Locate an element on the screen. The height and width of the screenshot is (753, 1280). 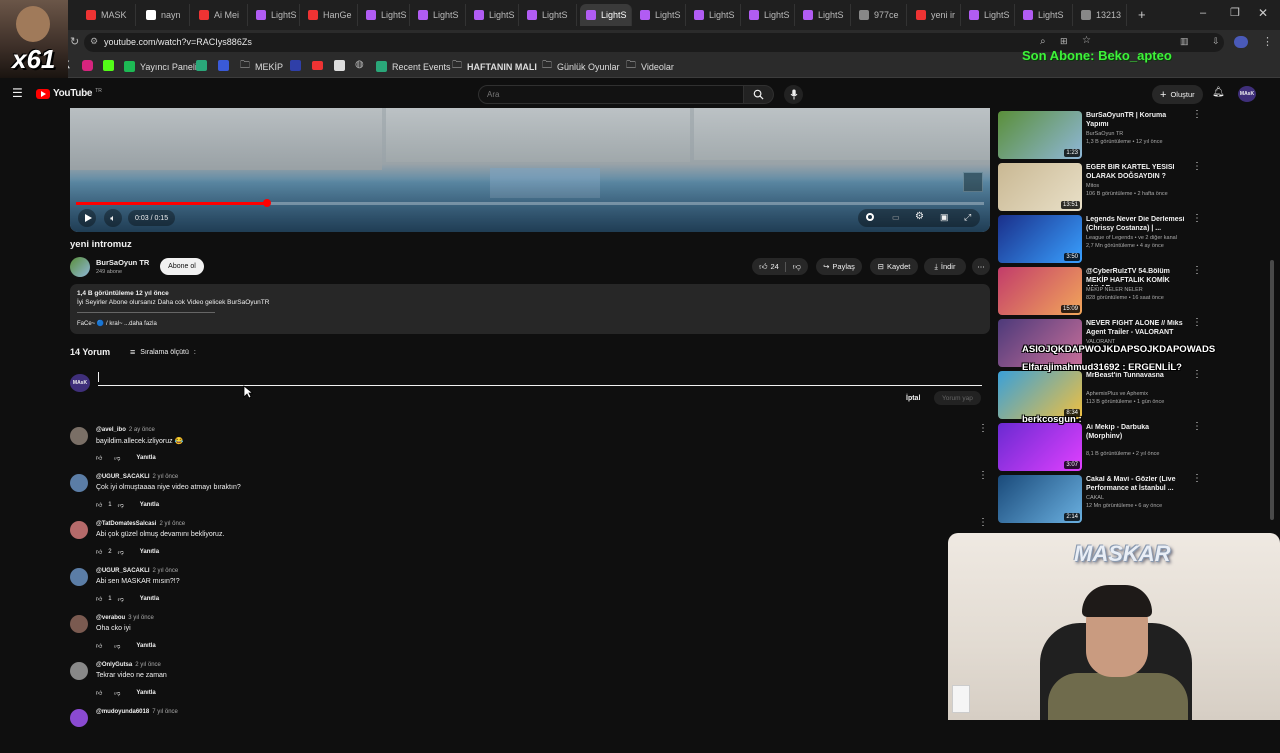
bookmark-videolar: 🗀 Videolar is located at coordinates (650, 66).